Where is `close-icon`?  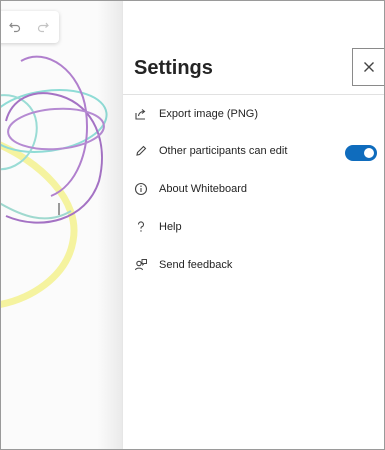
close-icon is located at coordinates (369, 67).